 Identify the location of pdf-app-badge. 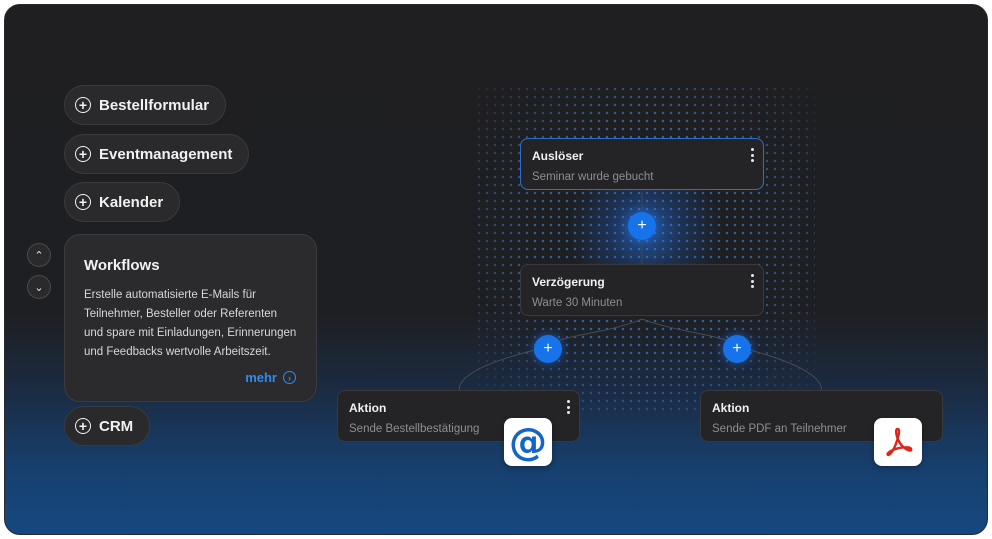
(898, 442).